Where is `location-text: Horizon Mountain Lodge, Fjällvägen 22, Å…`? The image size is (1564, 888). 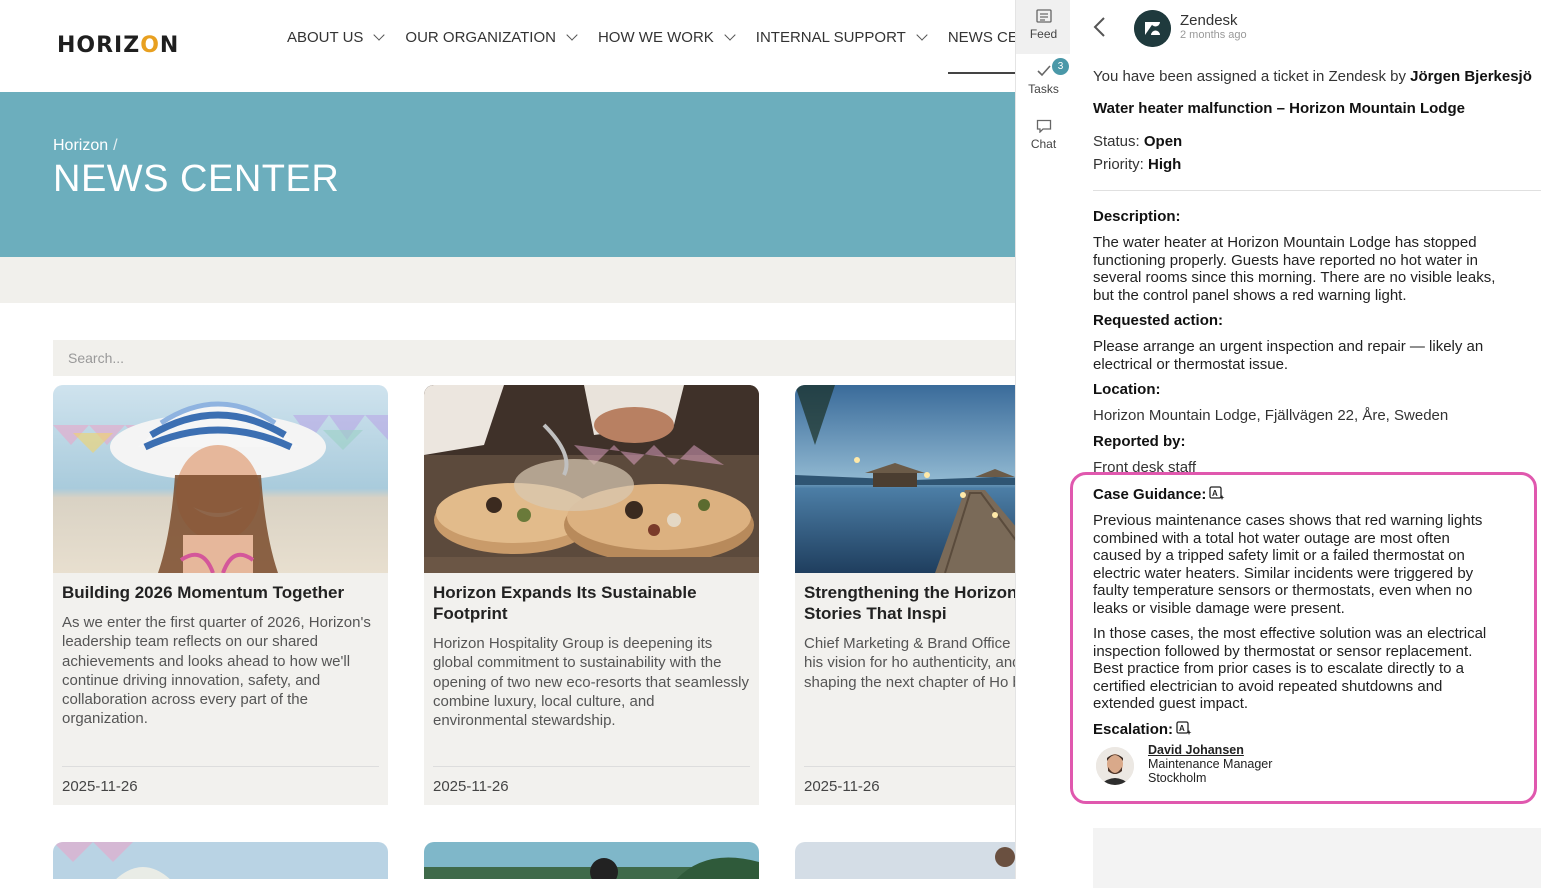 location-text: Horizon Mountain Lodge, Fjällvägen 22, Å… is located at coordinates (1271, 415).